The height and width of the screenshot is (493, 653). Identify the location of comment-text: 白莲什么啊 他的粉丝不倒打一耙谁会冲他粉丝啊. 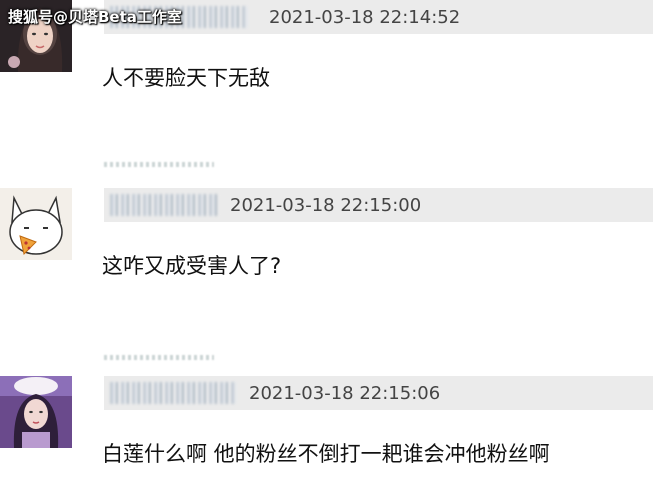
(326, 454).